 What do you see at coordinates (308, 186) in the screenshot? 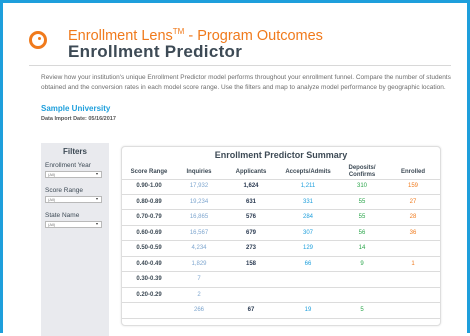
I see `cell-accepts: 1,211` at bounding box center [308, 186].